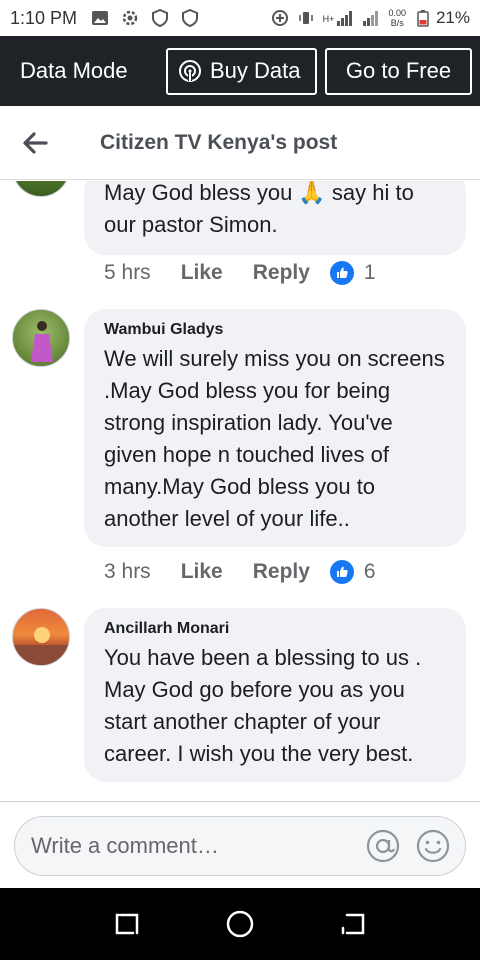 This screenshot has height=960, width=480. Describe the element at coordinates (240, 18) in the screenshot. I see `status-bar: 1:10 PM H+ 0.00 B/s 21%` at that location.